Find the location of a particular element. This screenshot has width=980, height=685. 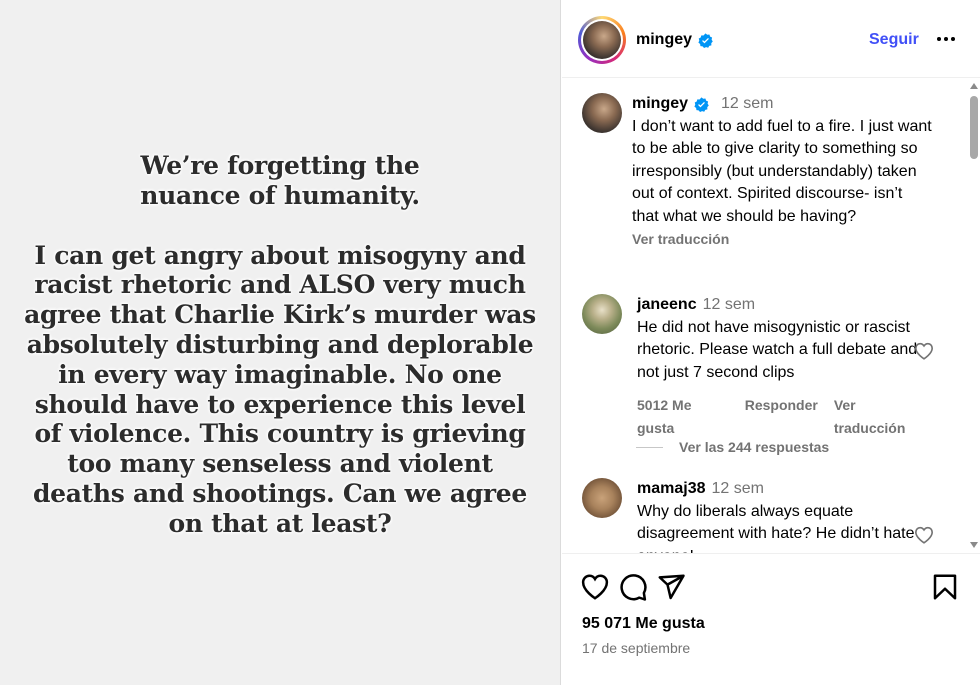

comment-username: mamaj38 is located at coordinates (671, 489).